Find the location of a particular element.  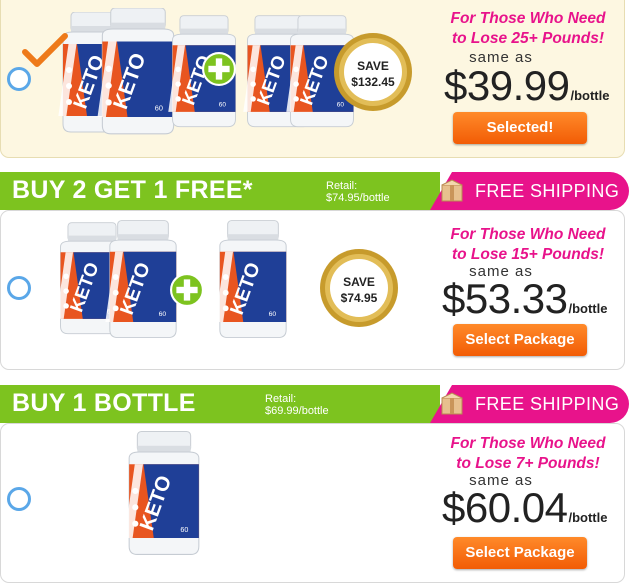

price-value: $60.04 is located at coordinates (505, 507).